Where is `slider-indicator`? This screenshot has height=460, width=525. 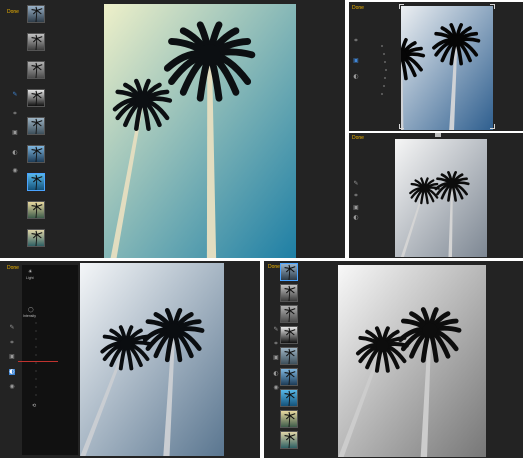 slider-indicator is located at coordinates (38, 361).